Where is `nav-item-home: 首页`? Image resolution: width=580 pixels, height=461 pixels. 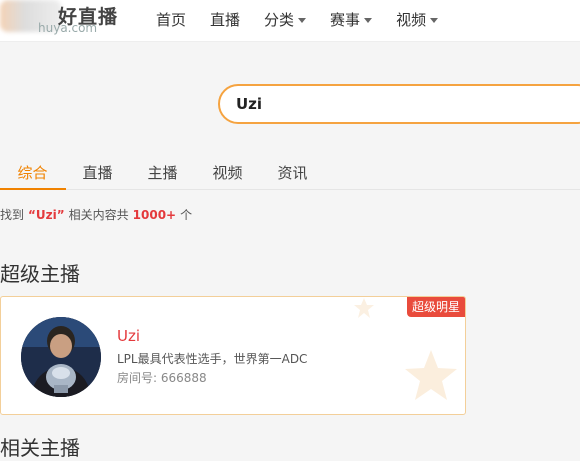
nav-item-home: 首页 is located at coordinates (171, 20).